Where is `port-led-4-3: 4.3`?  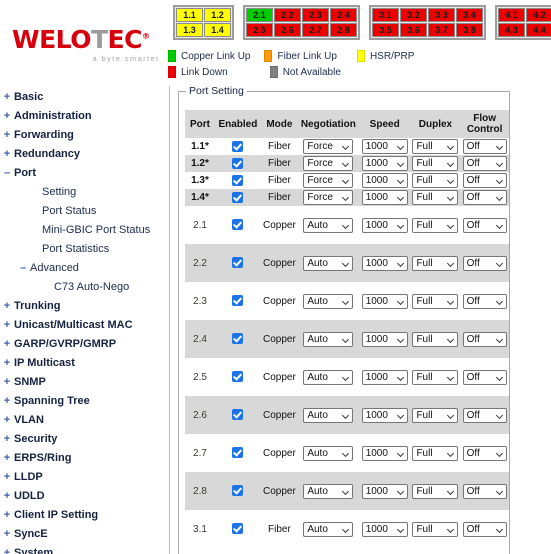 port-led-4-3: 4.3 is located at coordinates (511, 30).